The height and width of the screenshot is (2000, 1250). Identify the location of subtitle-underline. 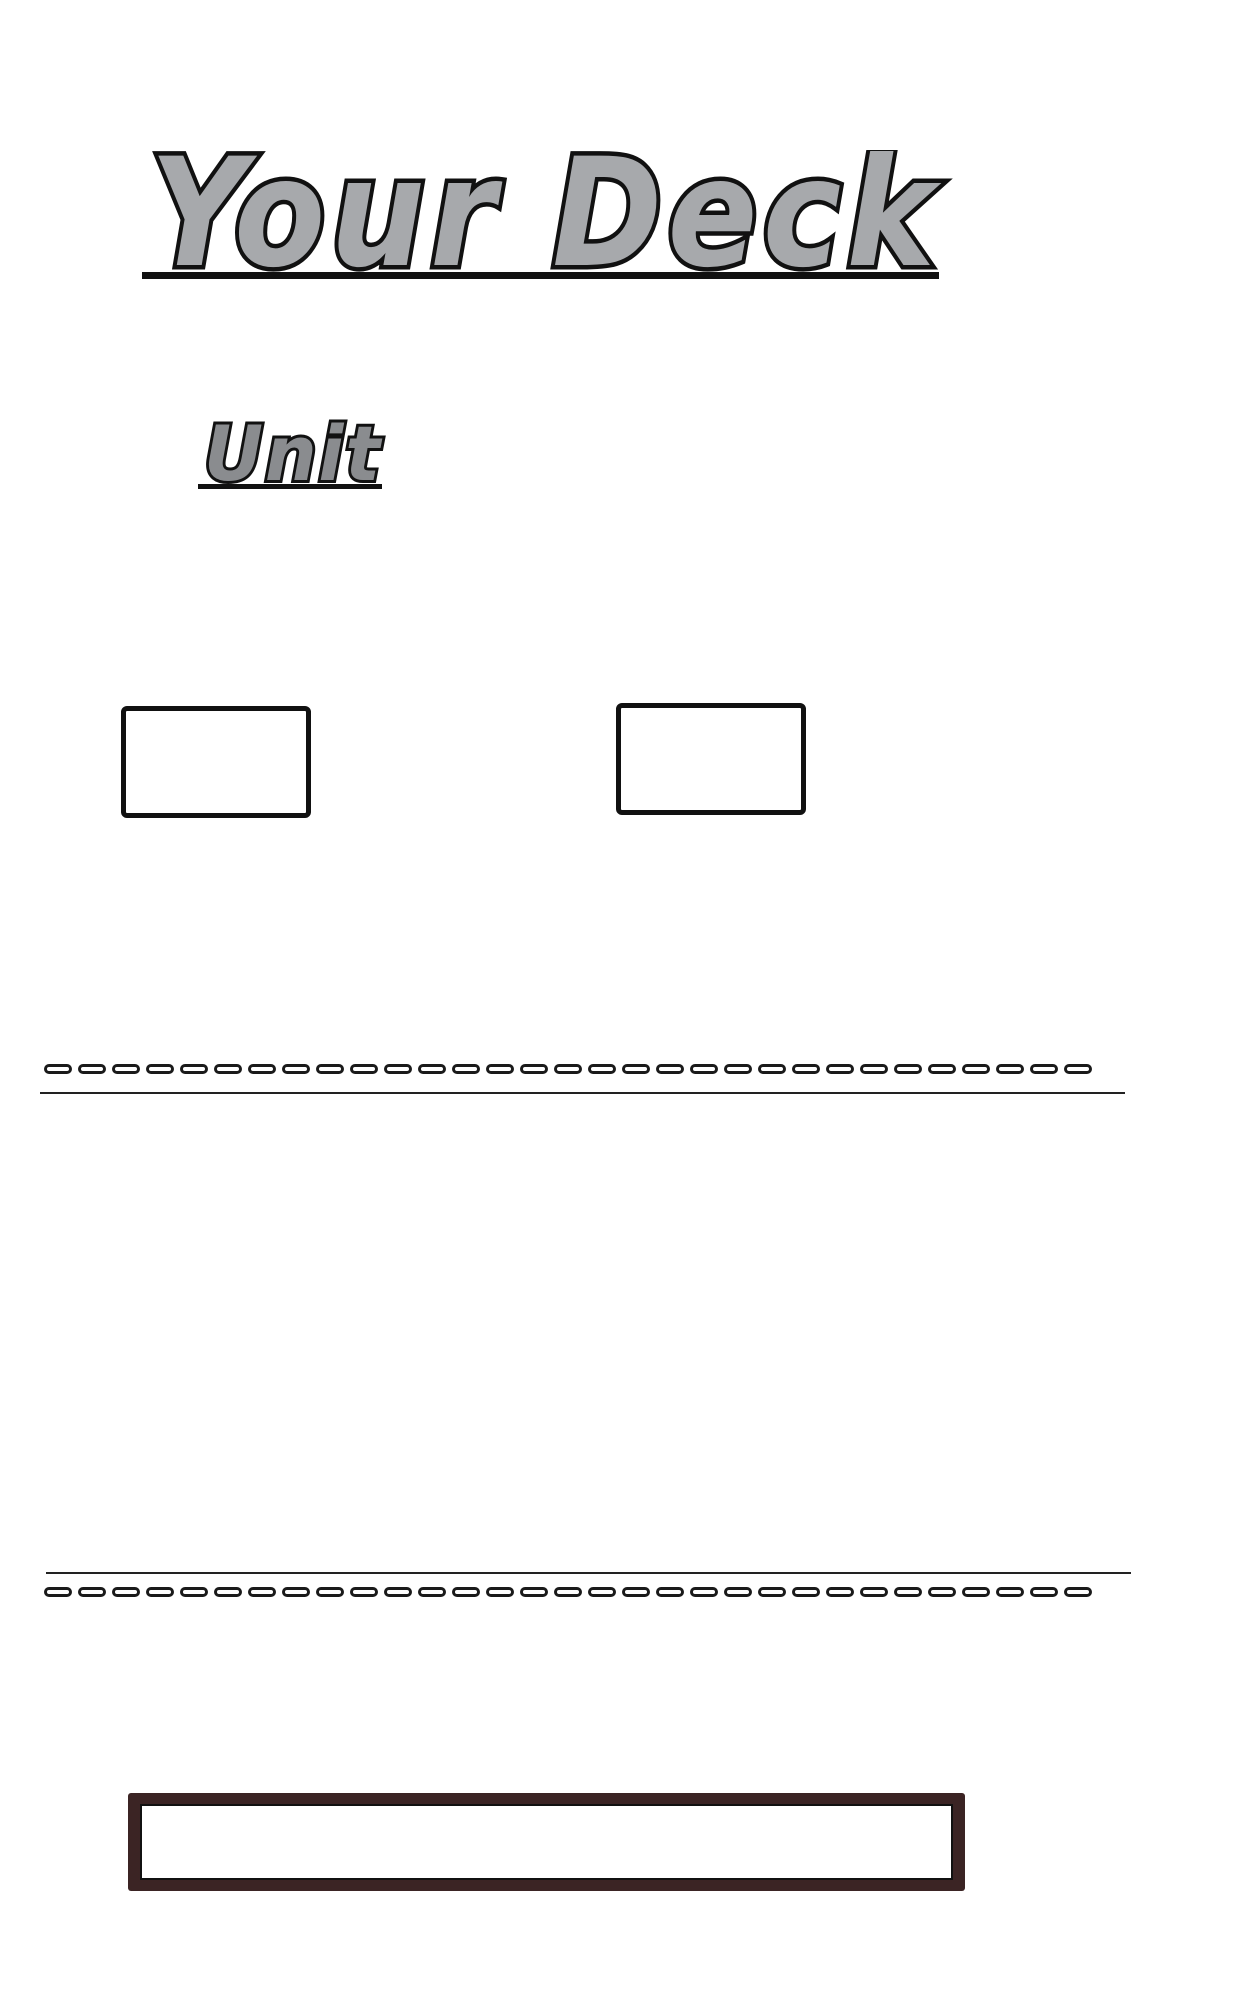
(290, 486).